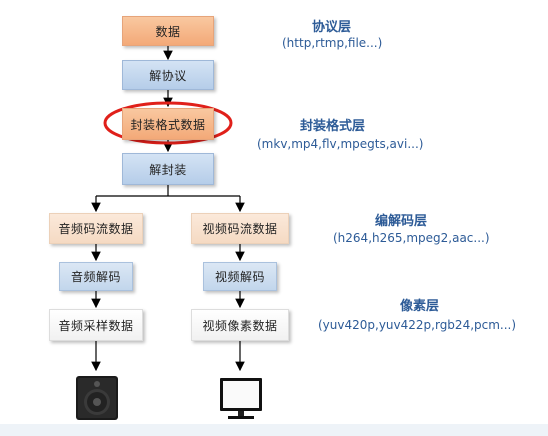 The width and height of the screenshot is (548, 436). I want to click on layer-subtitle-pixel: (yuv420p,yuv422p,rgb24,pcm...), so click(417, 325).